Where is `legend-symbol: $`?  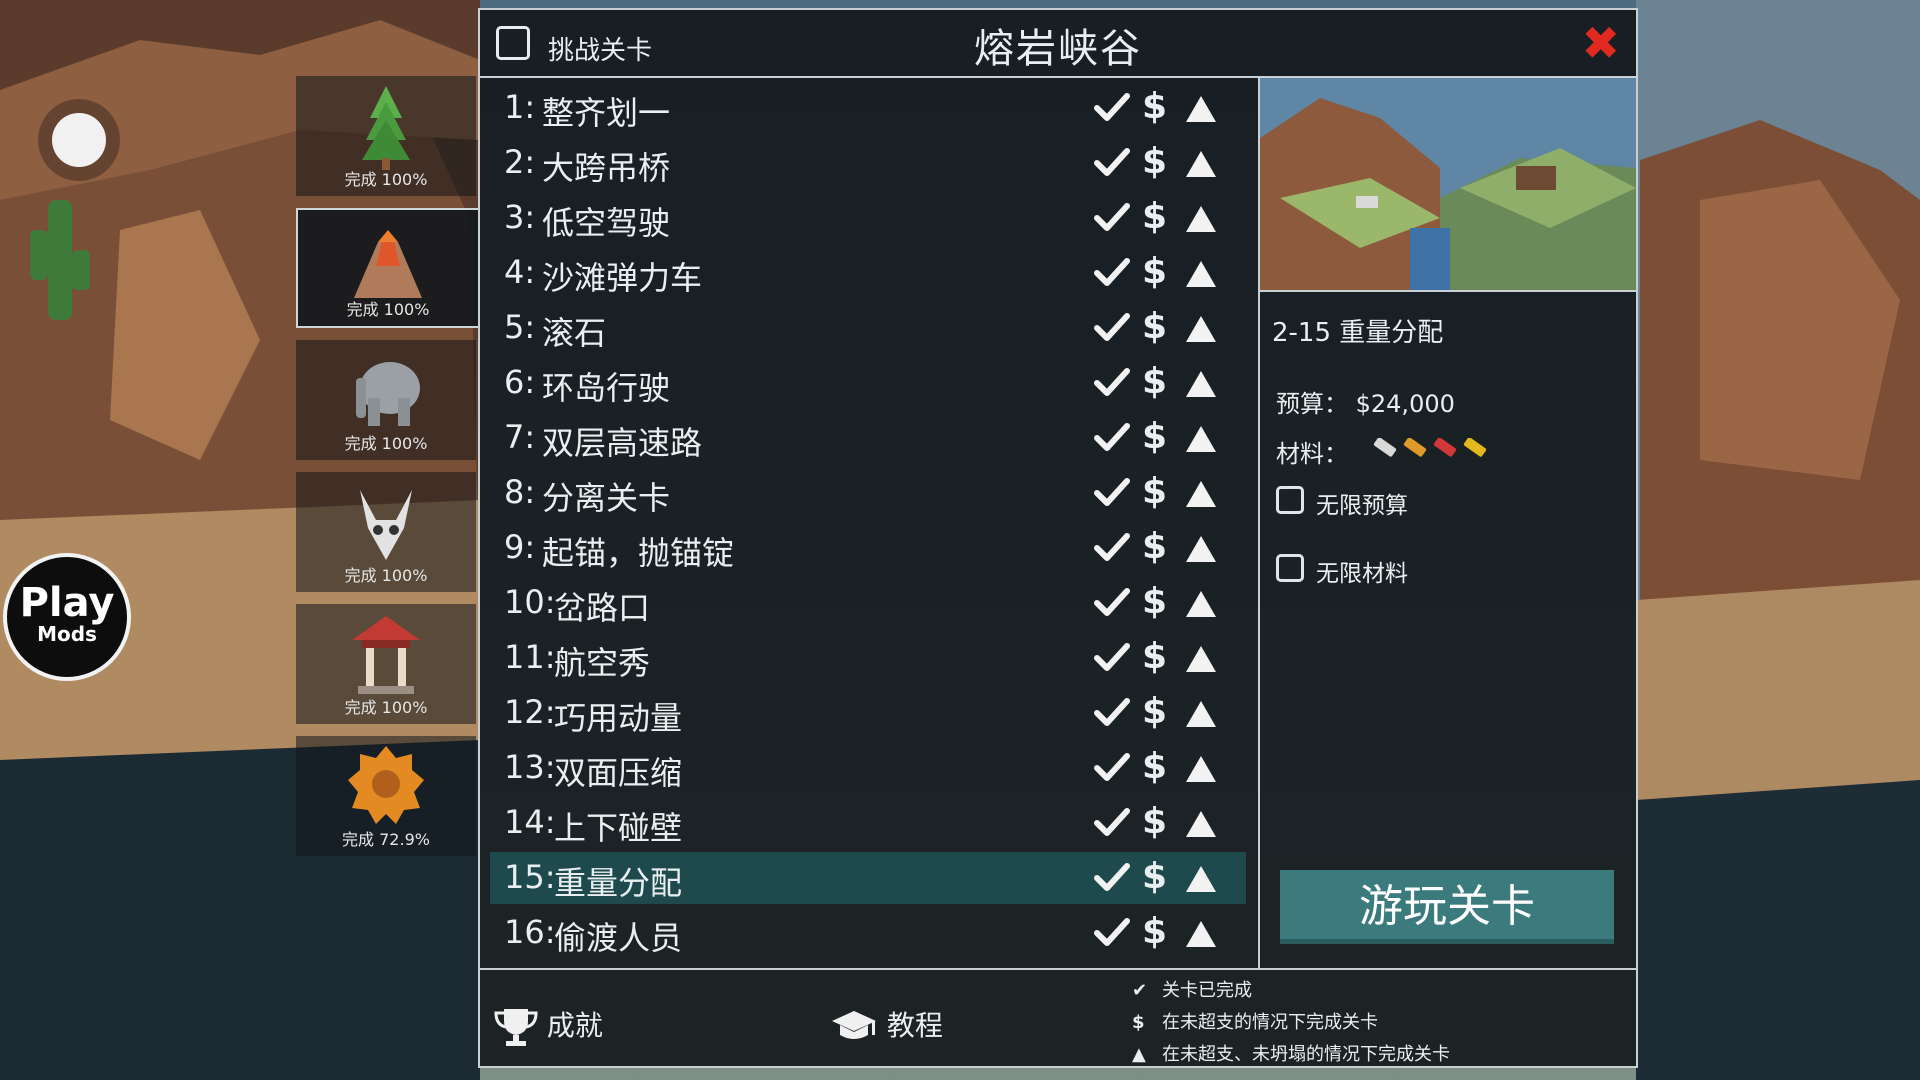 legend-symbol: $ is located at coordinates (1138, 1022).